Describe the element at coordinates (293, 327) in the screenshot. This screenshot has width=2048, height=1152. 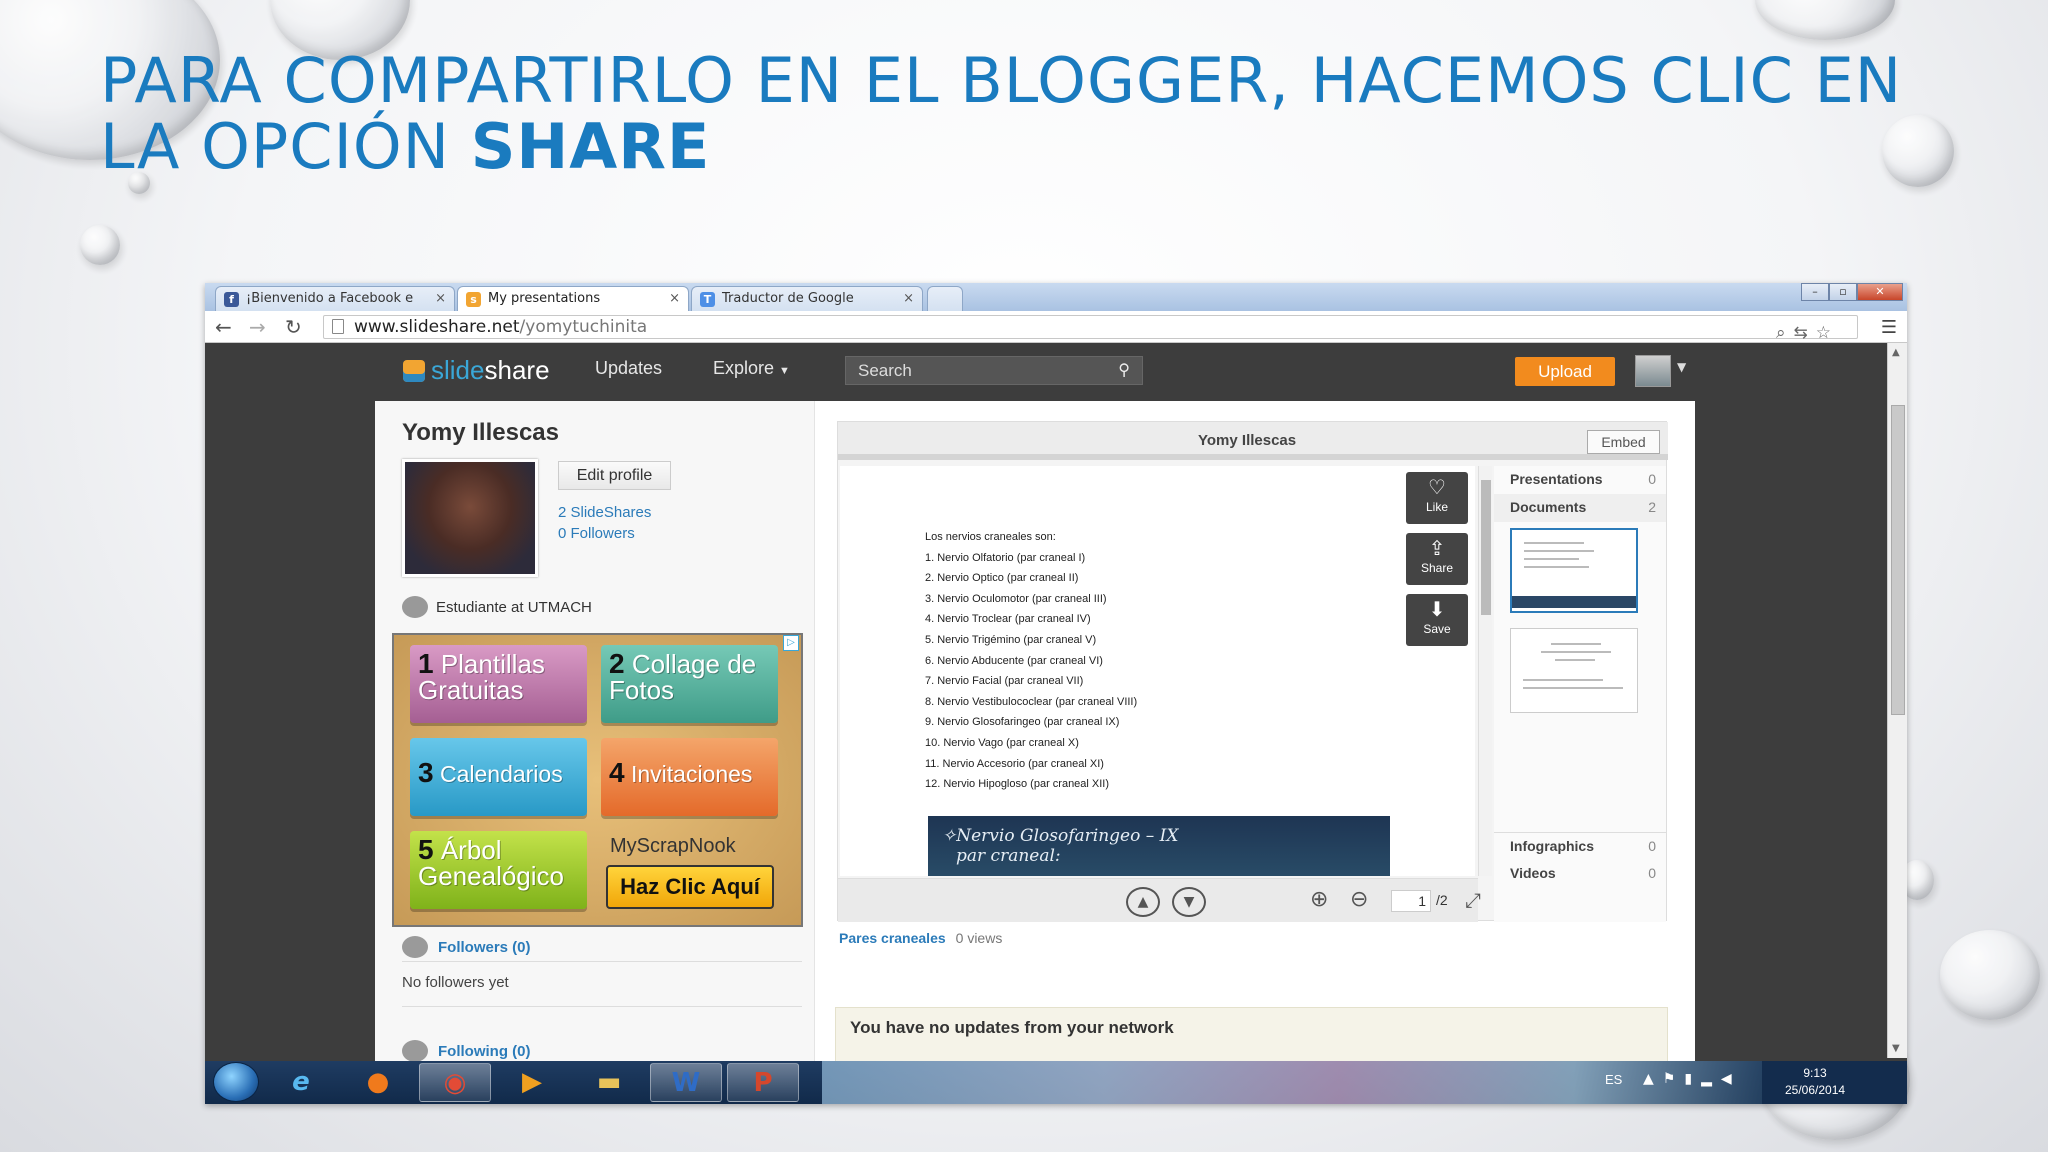
I see `reload-icon: ↻` at that location.